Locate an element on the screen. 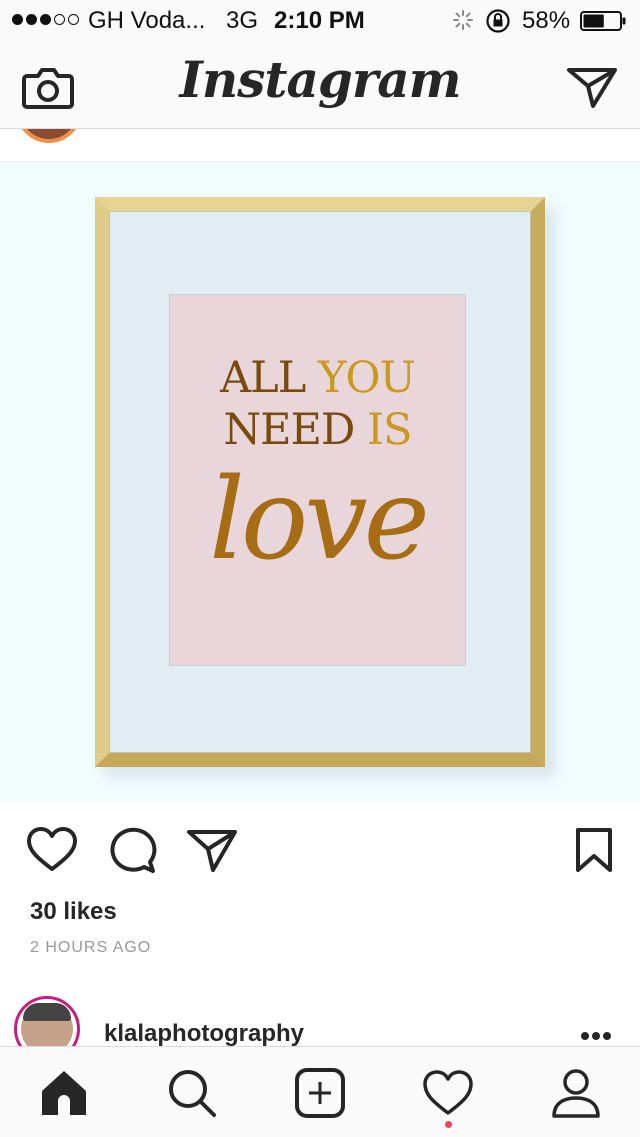  activity-heart-icon is located at coordinates (448, 1093).